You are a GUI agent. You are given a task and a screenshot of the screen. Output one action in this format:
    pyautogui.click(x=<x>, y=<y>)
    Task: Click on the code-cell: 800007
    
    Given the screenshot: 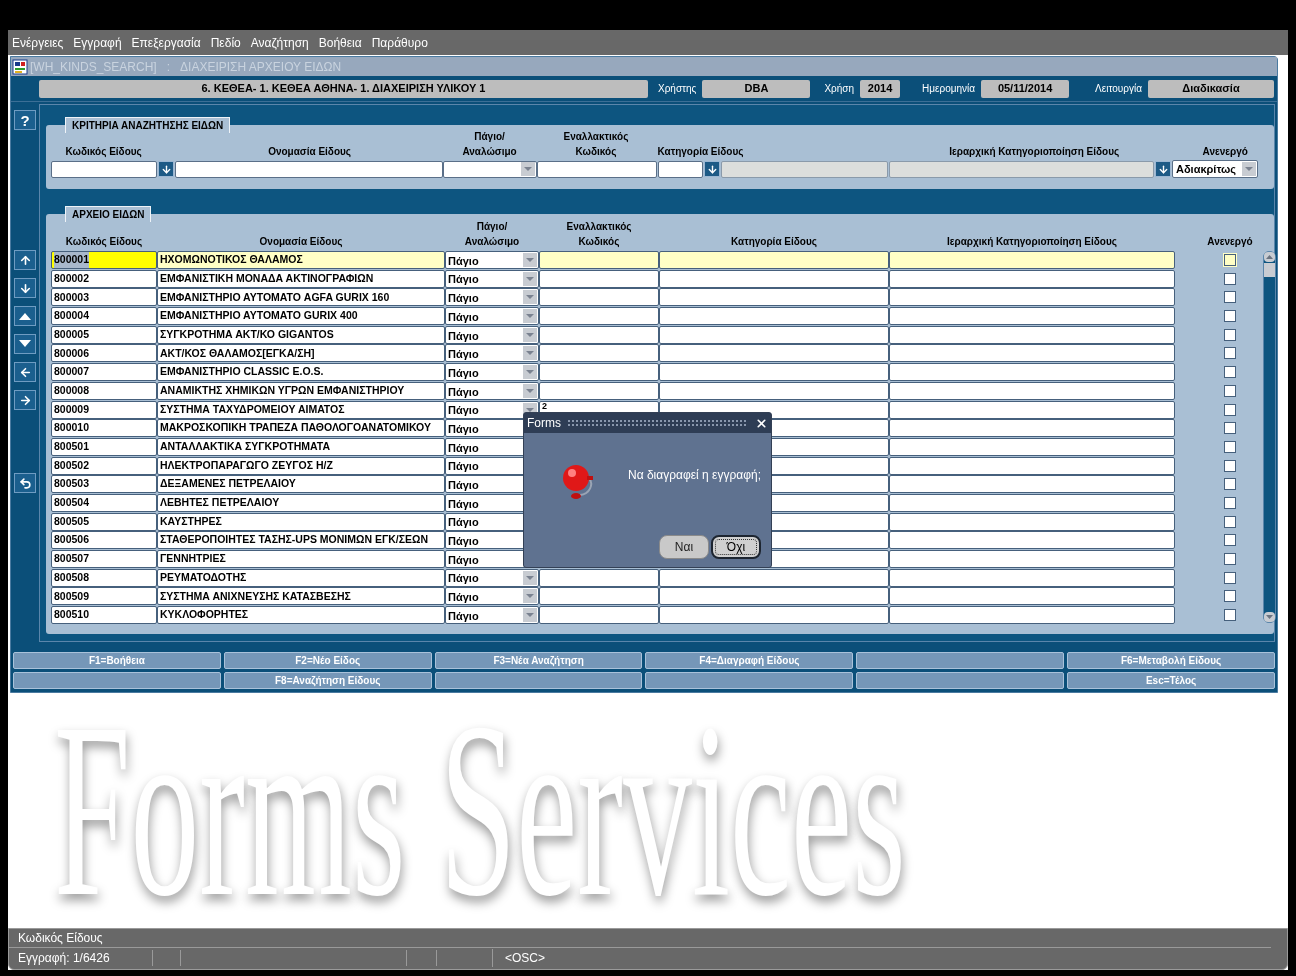 What is the action you would take?
    pyautogui.click(x=104, y=372)
    